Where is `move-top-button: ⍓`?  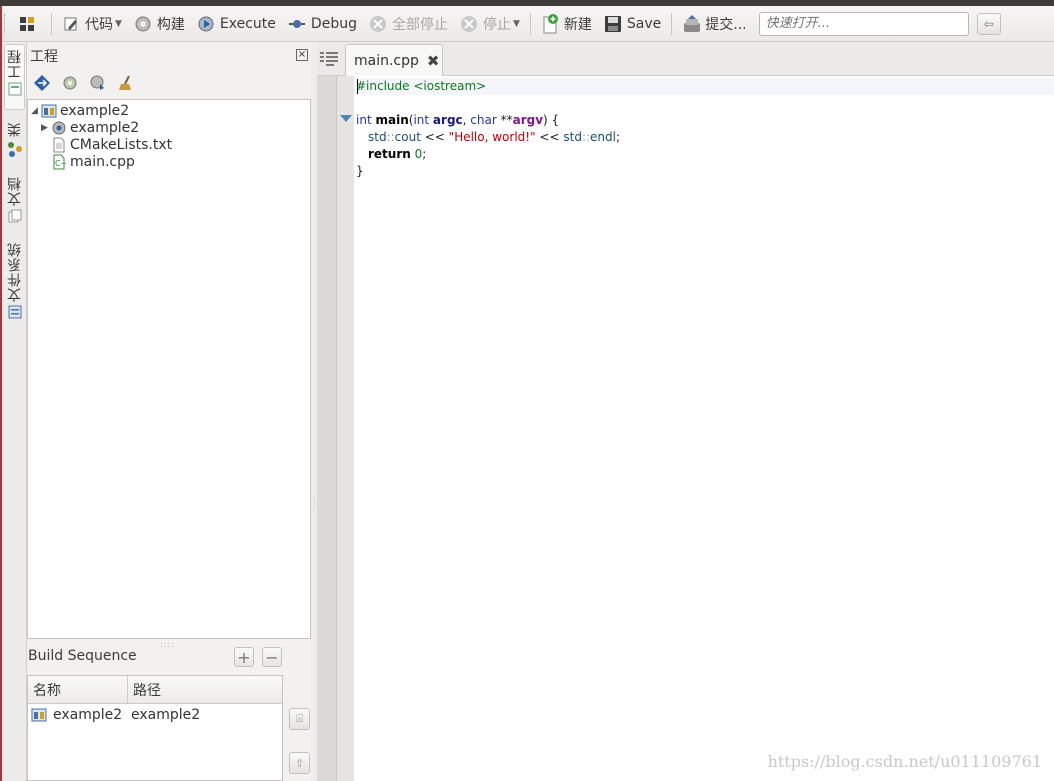 move-top-button: ⍓ is located at coordinates (299, 719).